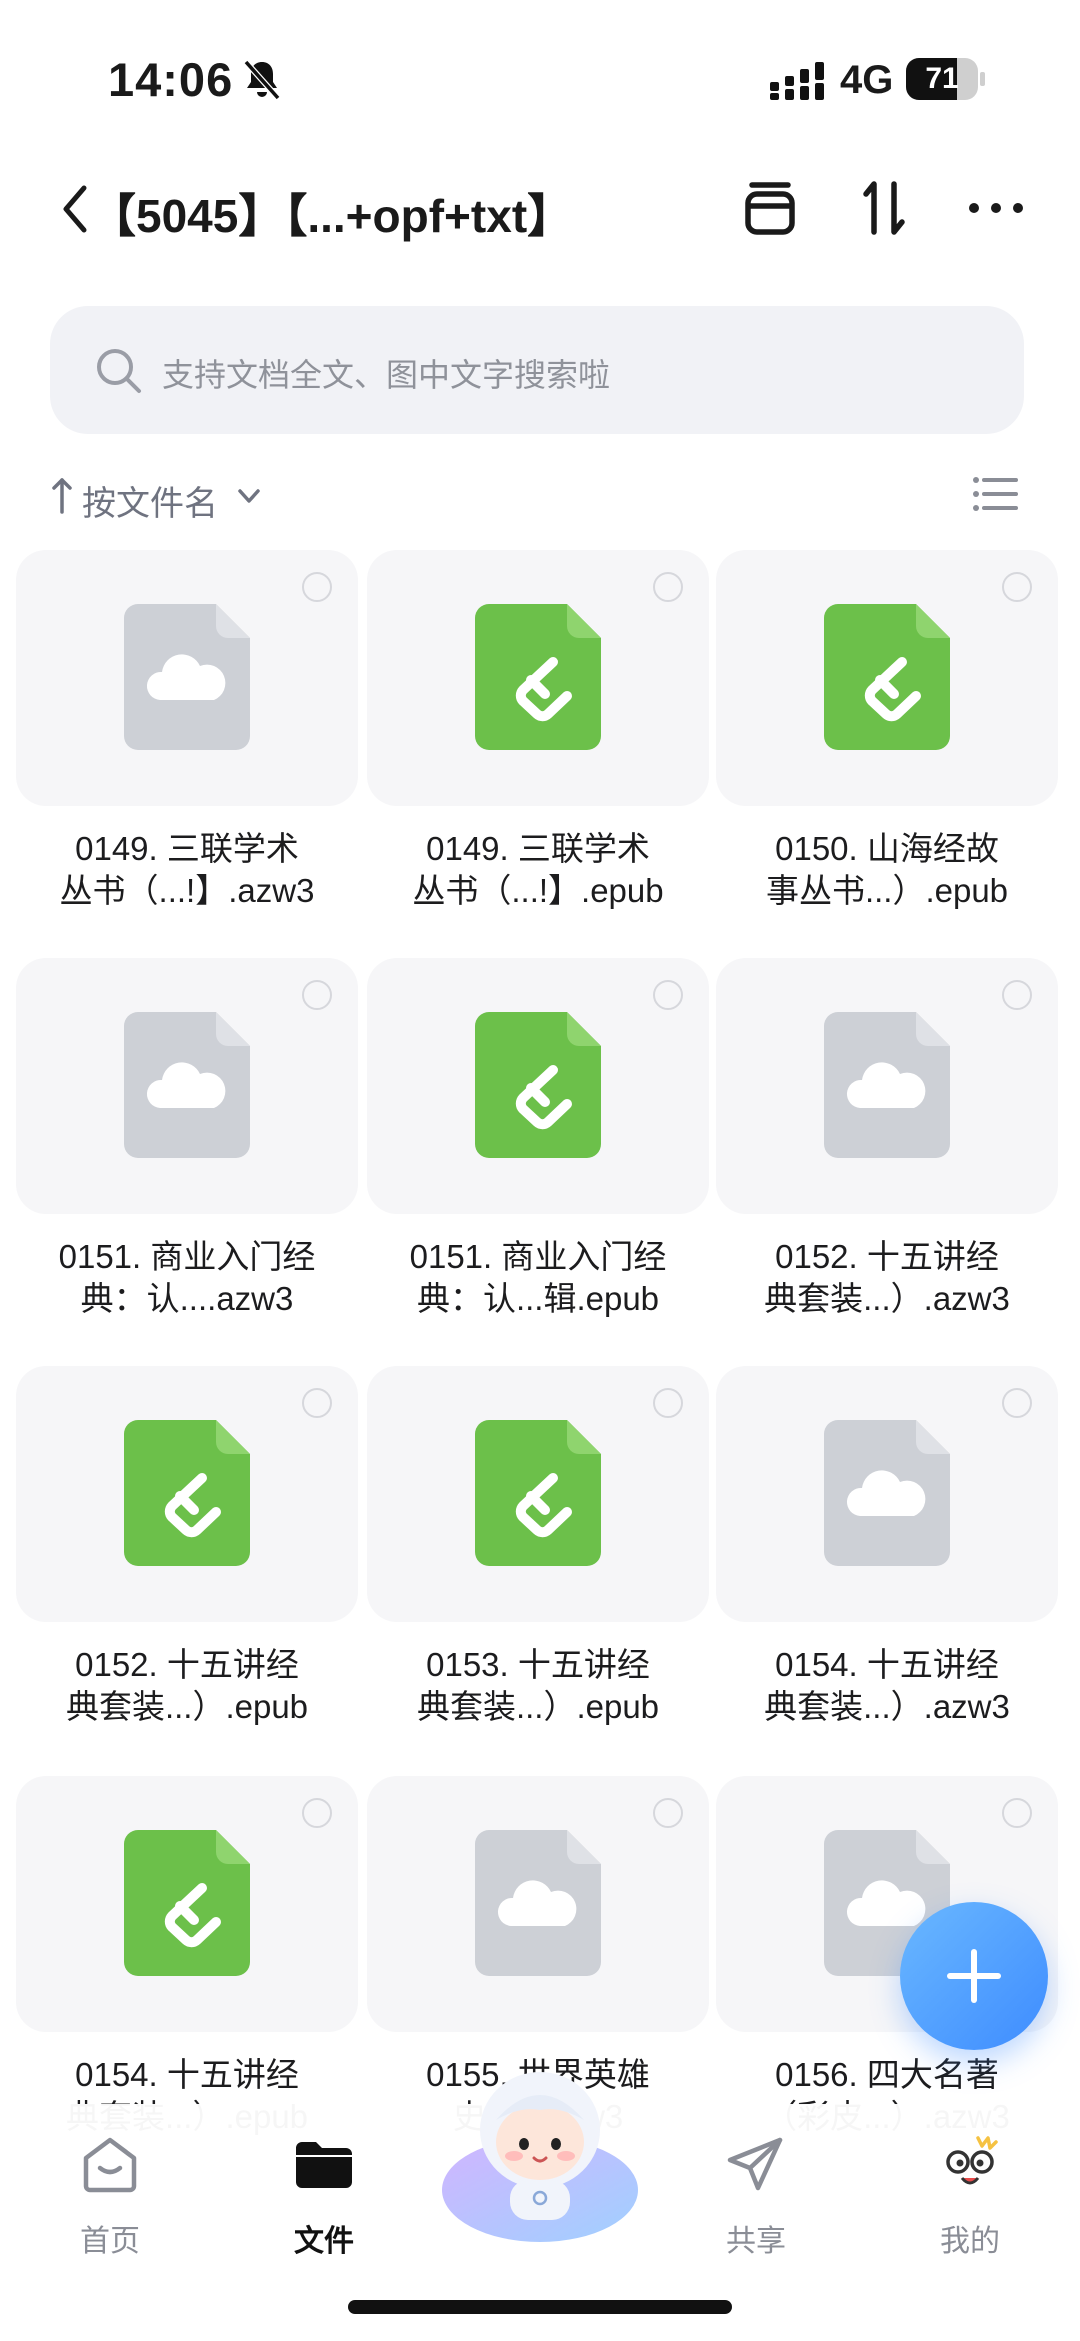 This screenshot has width=1080, height=2341. I want to click on file-name-line2: 事丛书...）.epub, so click(887, 890).